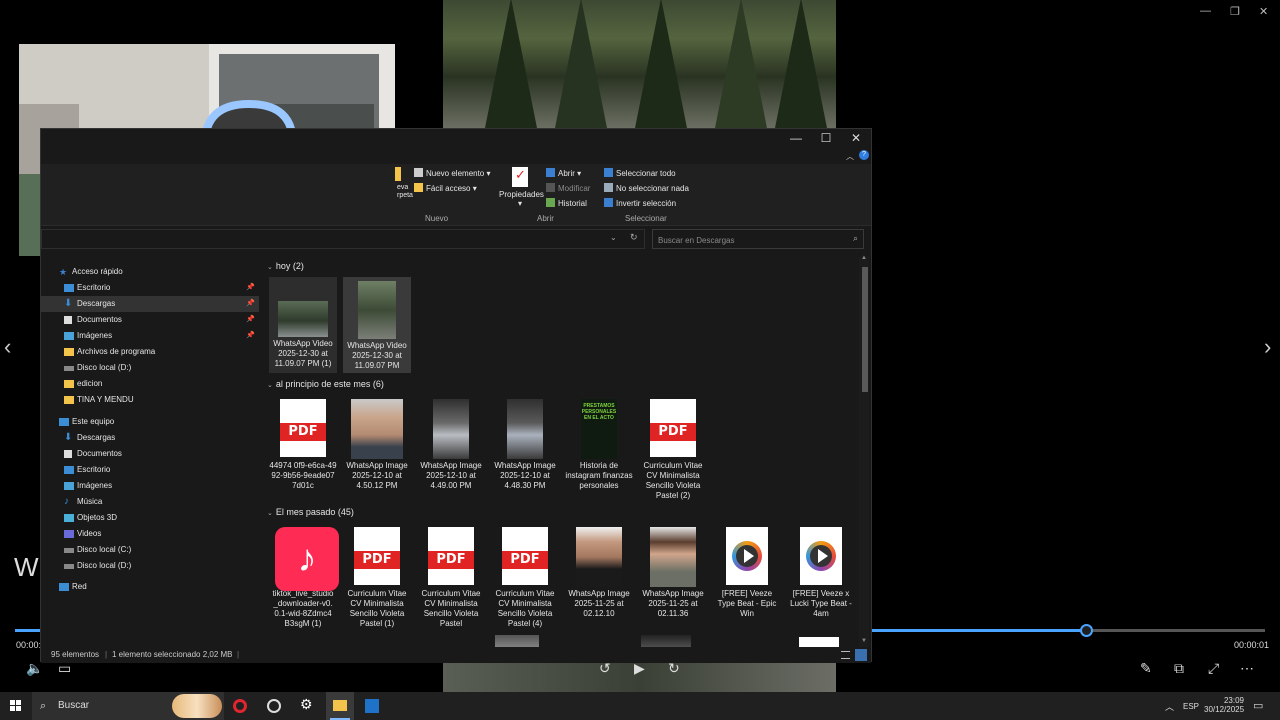 This screenshot has width=1280, height=720. I want to click on file-item: [FREE] Veeze x Lucki Type Beat - 4am, so click(821, 571).